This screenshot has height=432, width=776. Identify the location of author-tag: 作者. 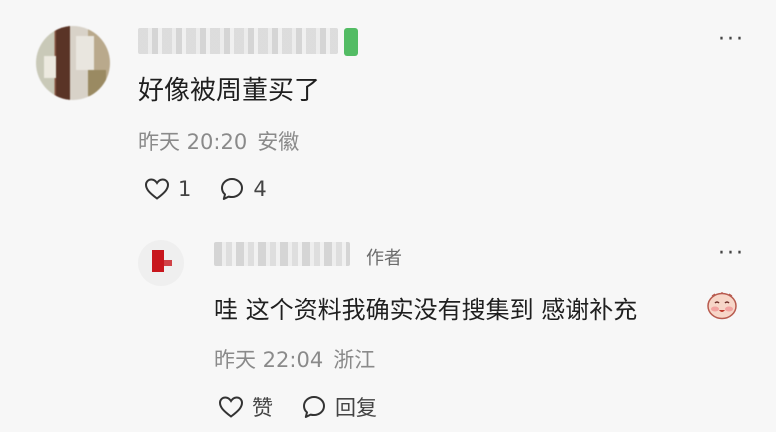
(384, 258).